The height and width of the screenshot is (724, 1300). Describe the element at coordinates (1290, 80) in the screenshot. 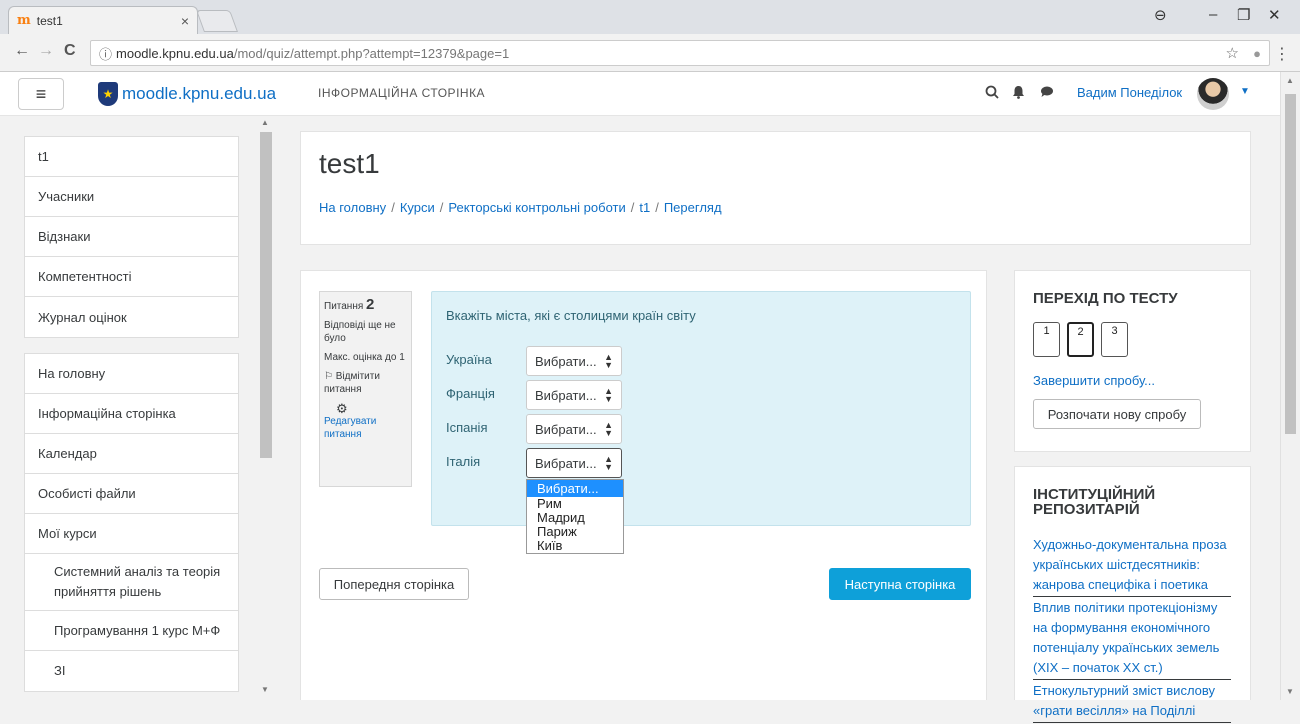

I see `scroll-up-icon: ▲` at that location.